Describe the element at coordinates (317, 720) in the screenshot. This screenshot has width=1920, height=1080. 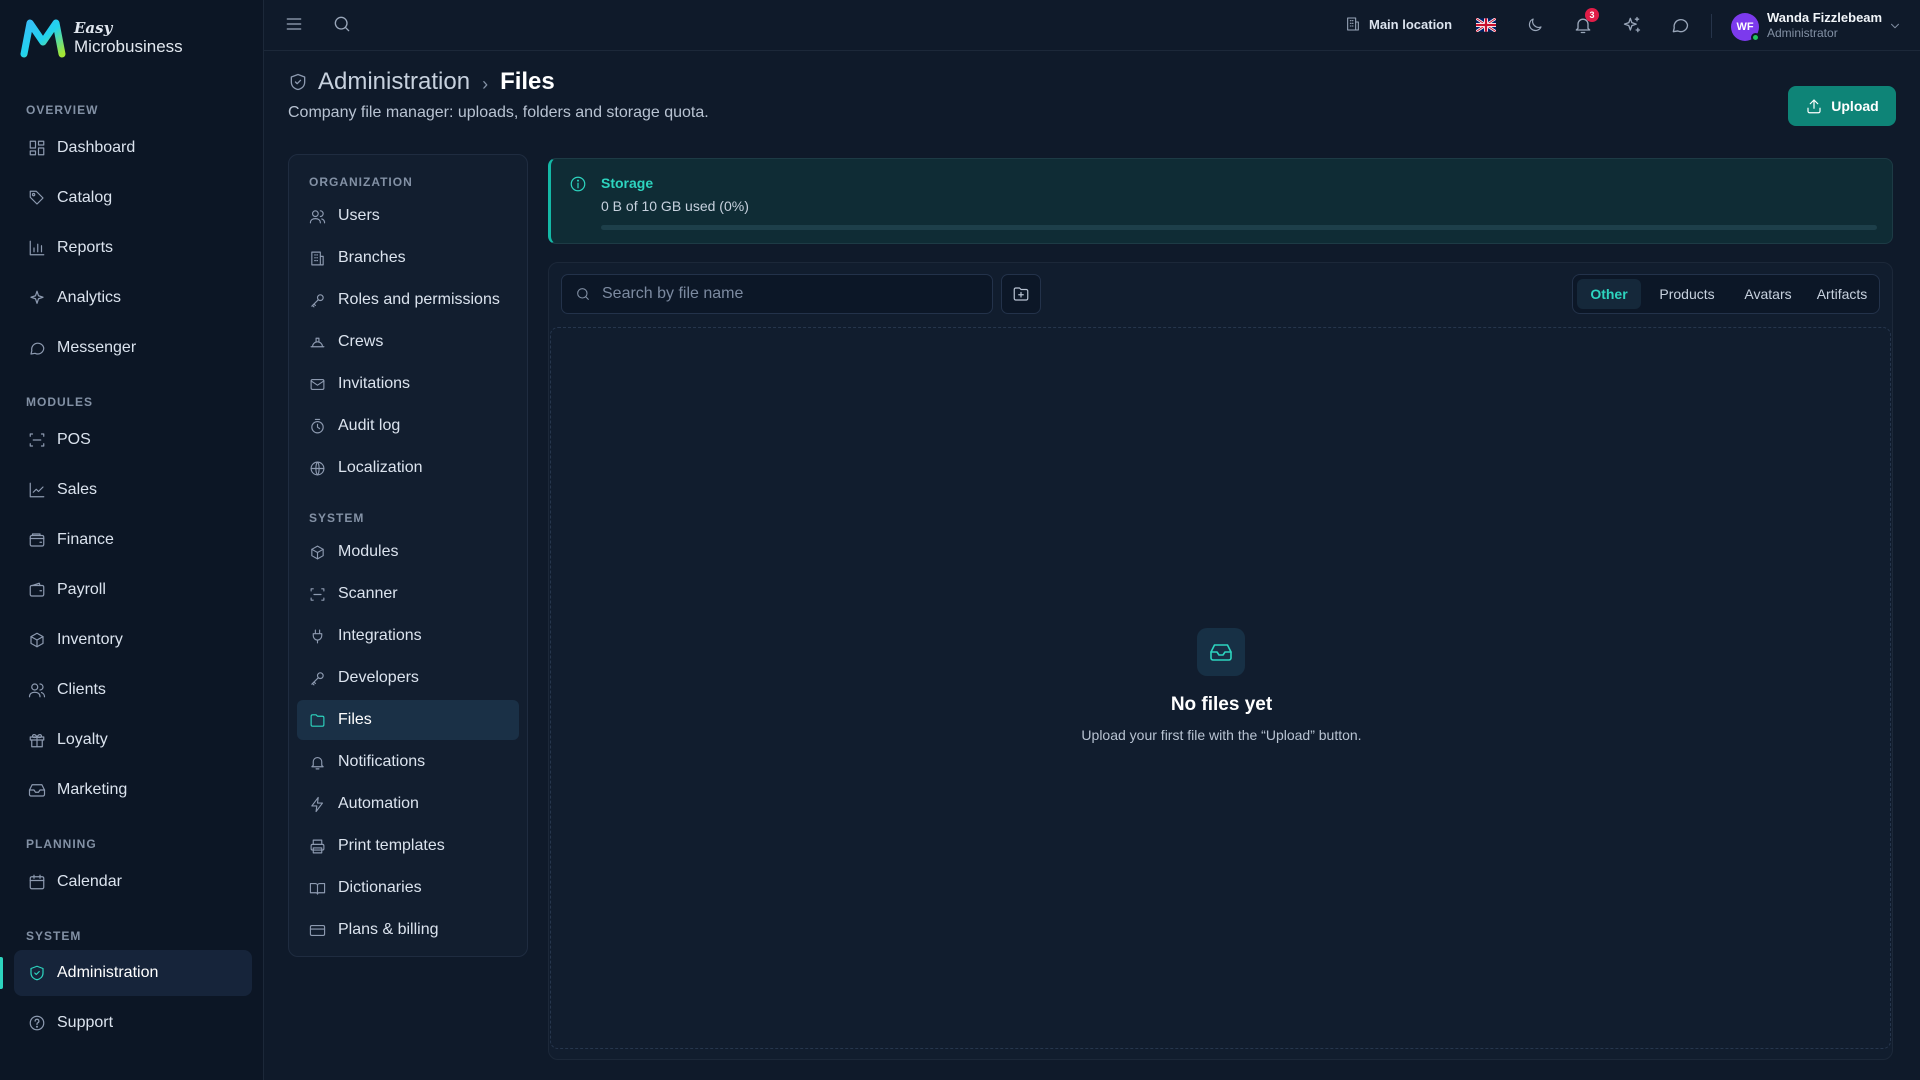
I see `folder-icon` at that location.